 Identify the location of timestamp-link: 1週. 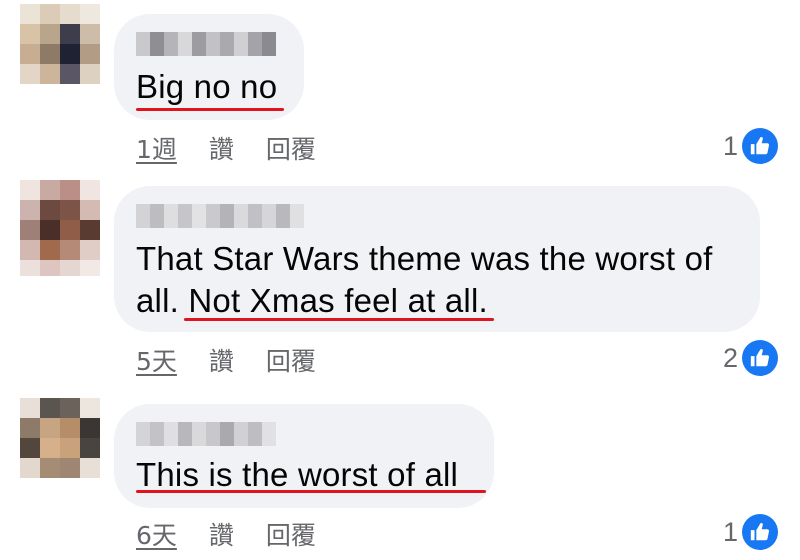
(156, 148).